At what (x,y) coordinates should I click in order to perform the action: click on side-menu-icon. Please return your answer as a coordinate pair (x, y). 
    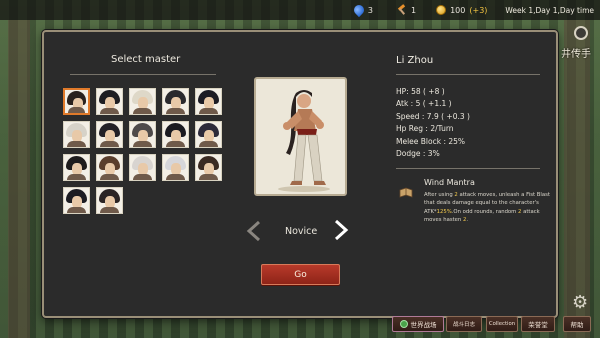
    Looking at the image, I should click on (581, 33).